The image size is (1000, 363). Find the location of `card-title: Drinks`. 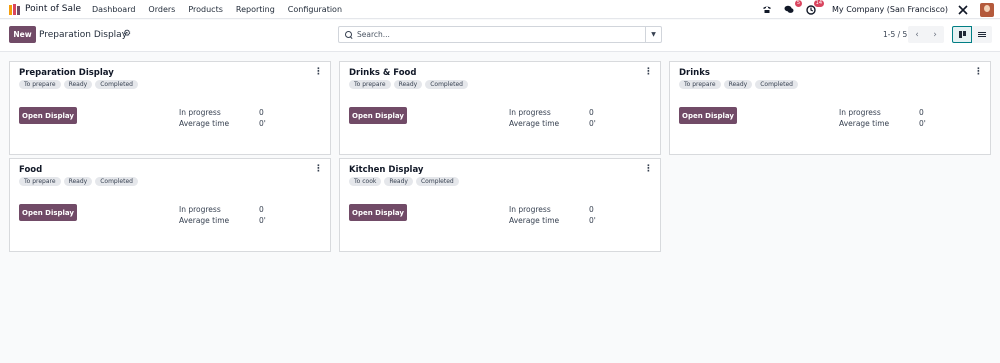

card-title: Drinks is located at coordinates (694, 73).